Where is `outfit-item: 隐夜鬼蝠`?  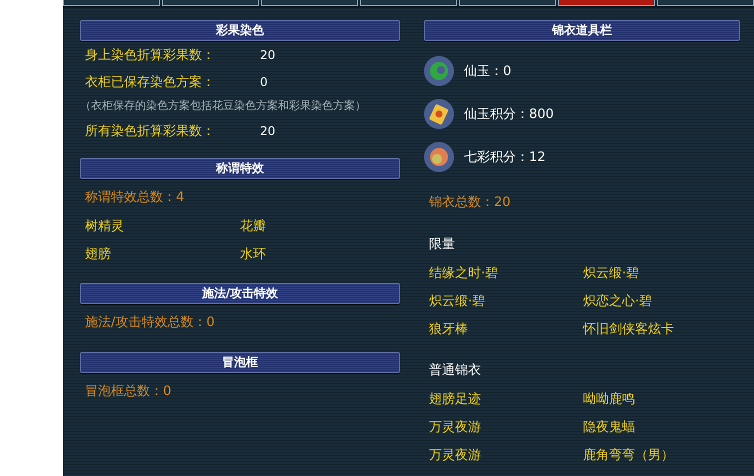 outfit-item: 隐夜鬼蝠 is located at coordinates (609, 428).